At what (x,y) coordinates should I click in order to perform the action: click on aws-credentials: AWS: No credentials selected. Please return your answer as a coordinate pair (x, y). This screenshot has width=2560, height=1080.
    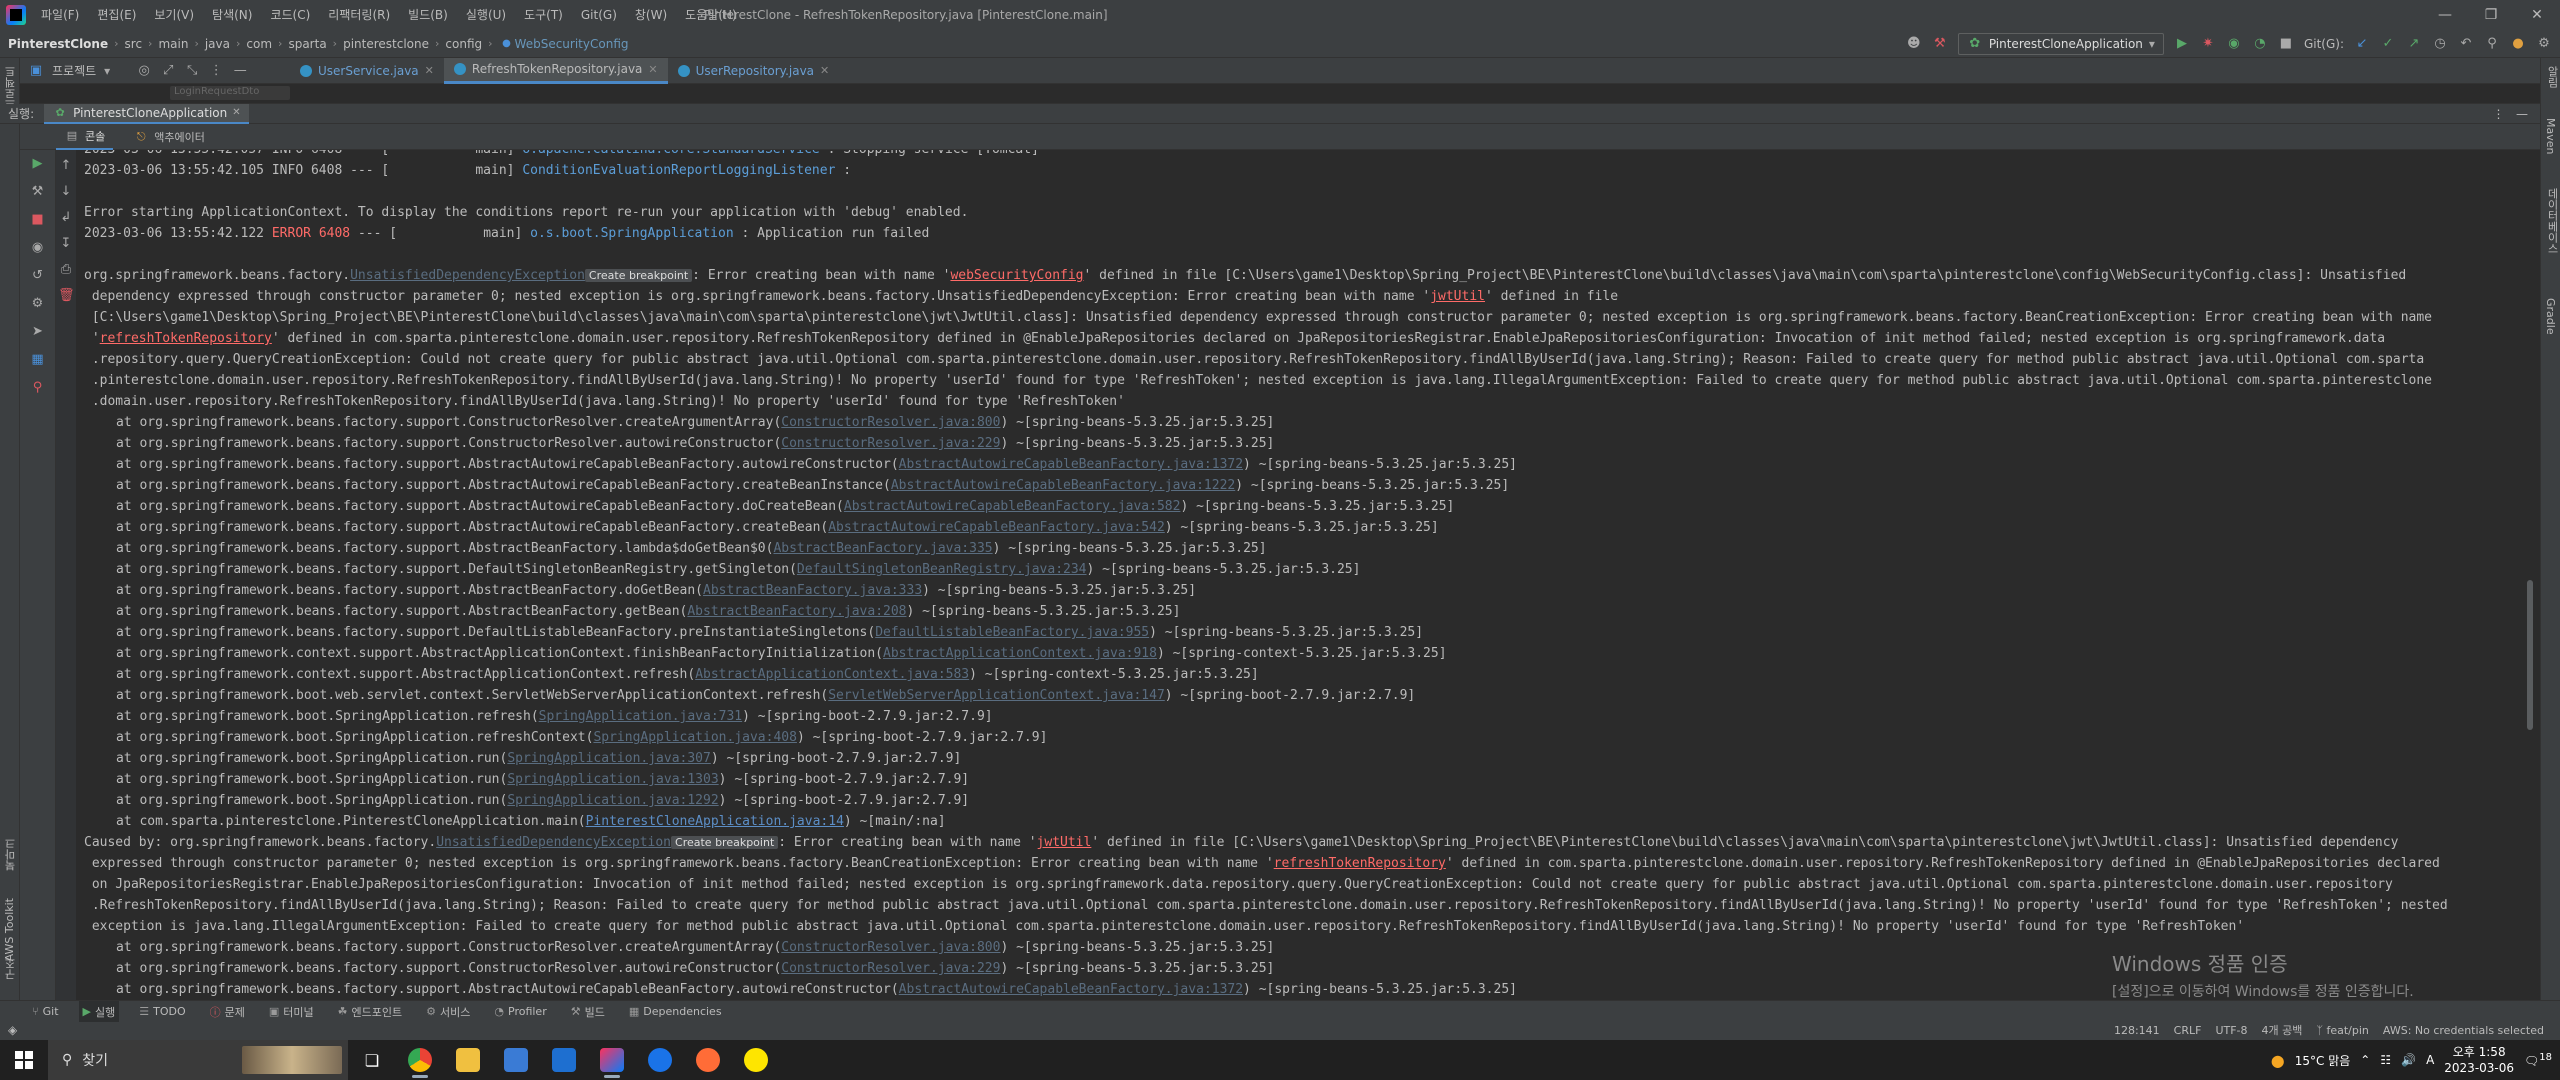
    Looking at the image, I should click on (2463, 1031).